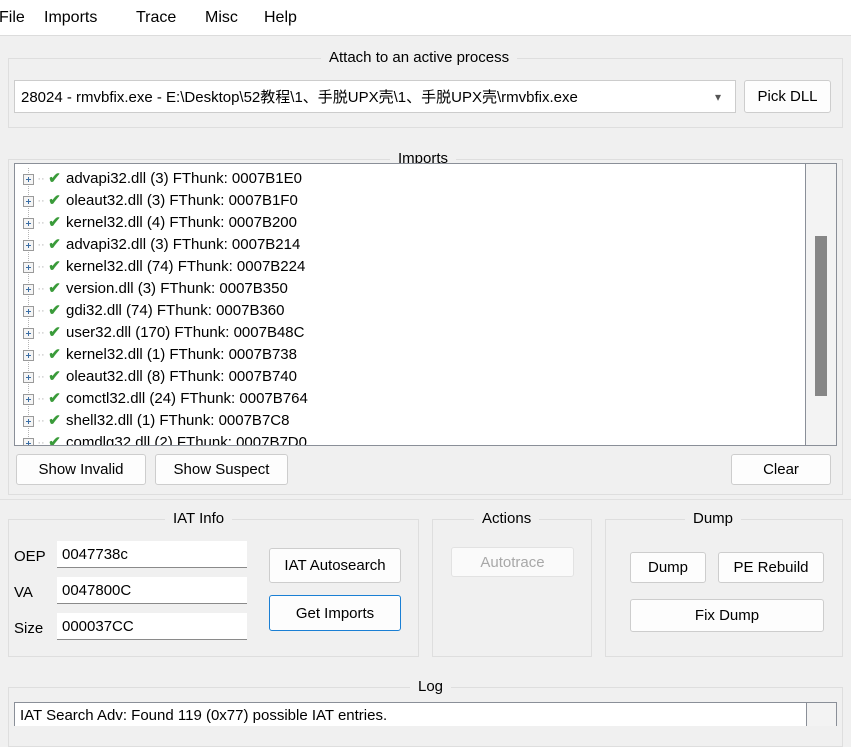  I want to click on pe-rebuild-button: PE Rebuild, so click(771, 567).